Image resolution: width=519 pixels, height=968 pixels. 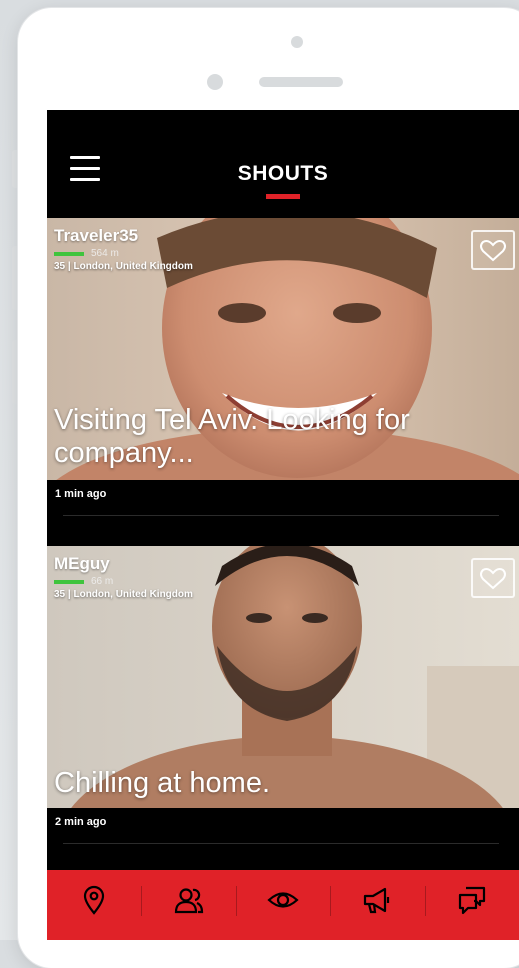 What do you see at coordinates (123, 581) in the screenshot?
I see `distance-row: 66 m` at bounding box center [123, 581].